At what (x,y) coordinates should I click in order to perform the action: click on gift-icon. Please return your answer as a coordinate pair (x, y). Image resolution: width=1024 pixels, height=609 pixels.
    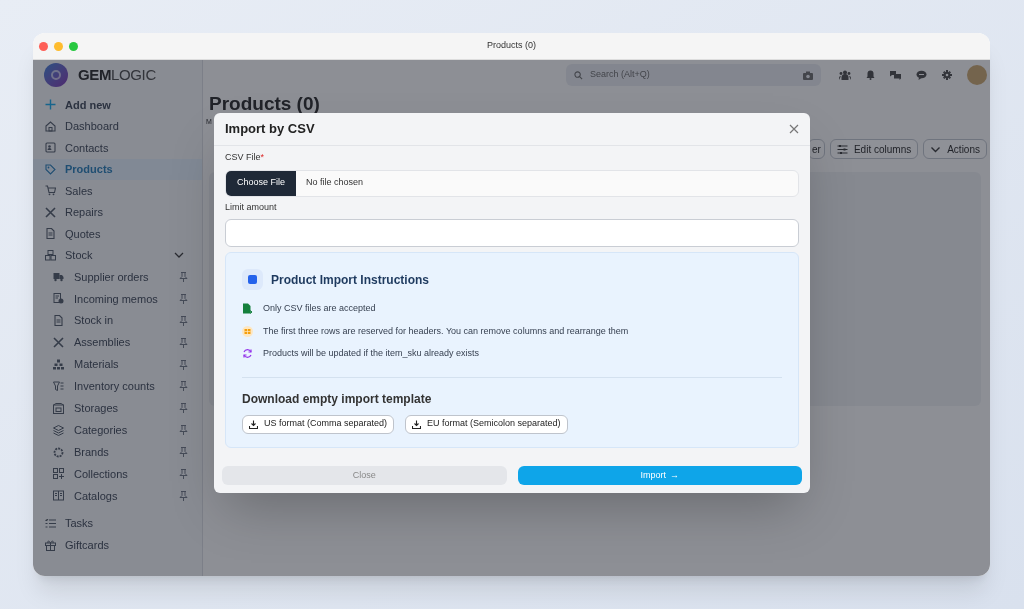
    Looking at the image, I should click on (50, 545).